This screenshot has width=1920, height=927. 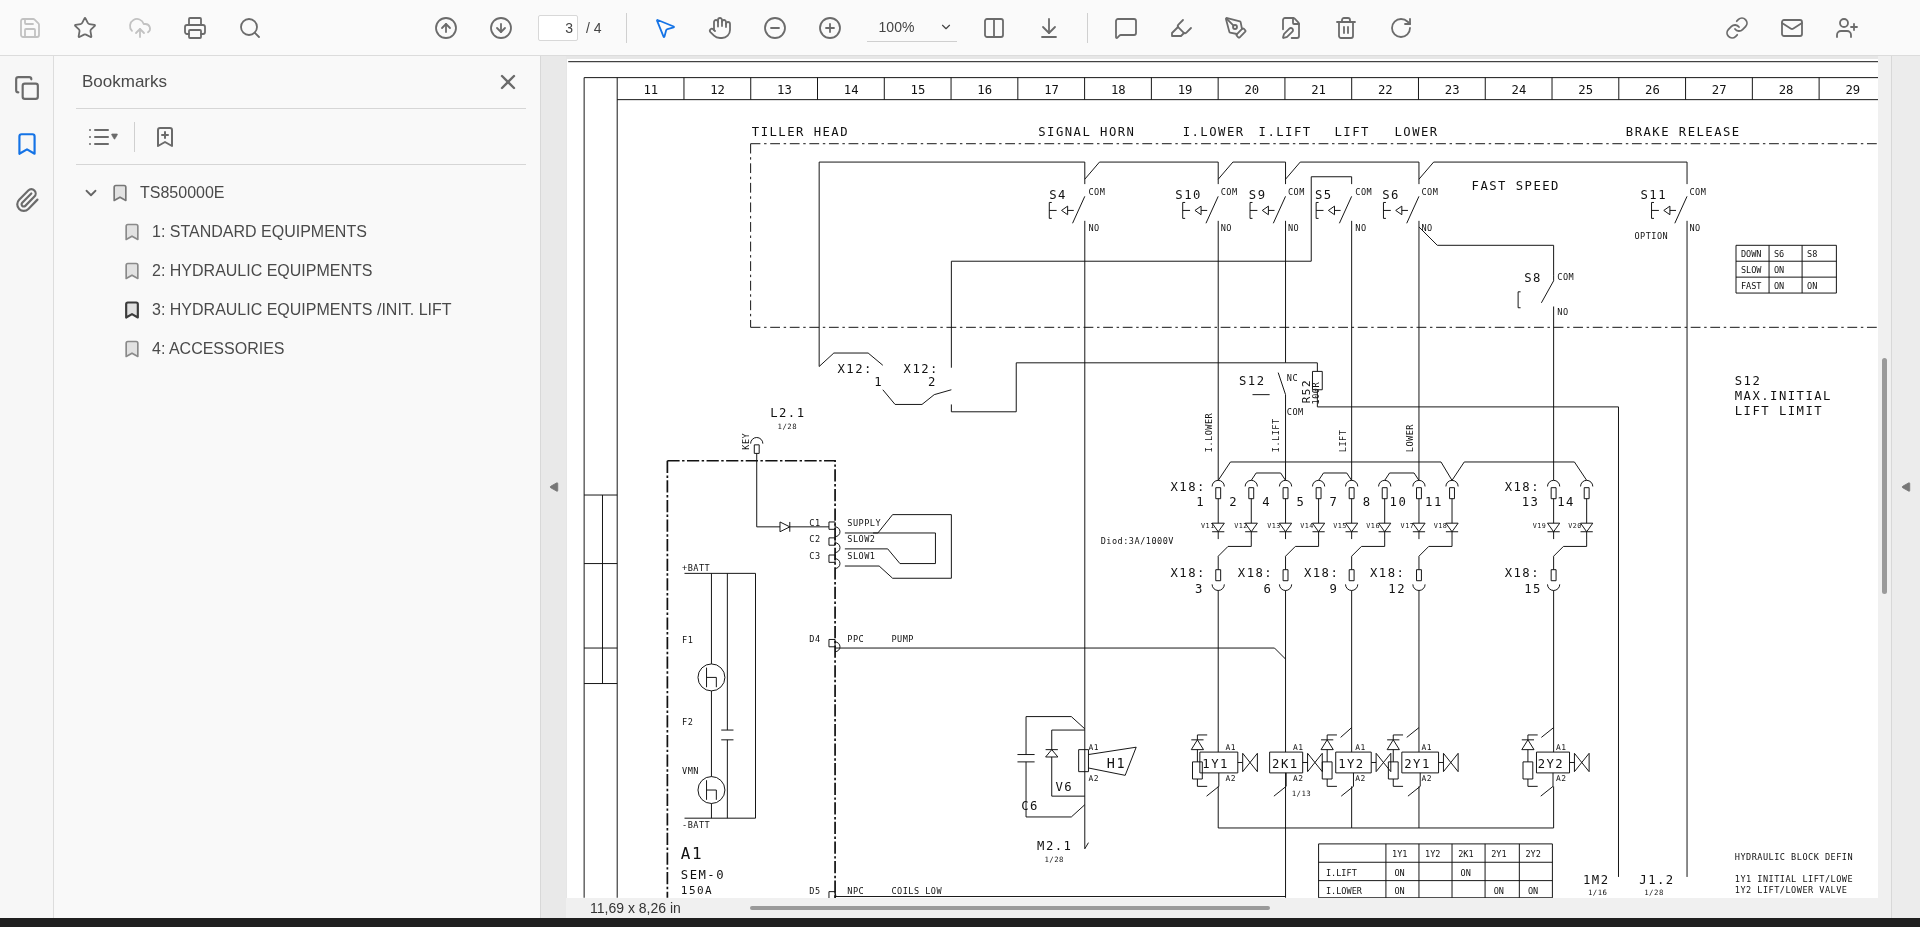 I want to click on rotate-icon, so click(x=1400, y=27).